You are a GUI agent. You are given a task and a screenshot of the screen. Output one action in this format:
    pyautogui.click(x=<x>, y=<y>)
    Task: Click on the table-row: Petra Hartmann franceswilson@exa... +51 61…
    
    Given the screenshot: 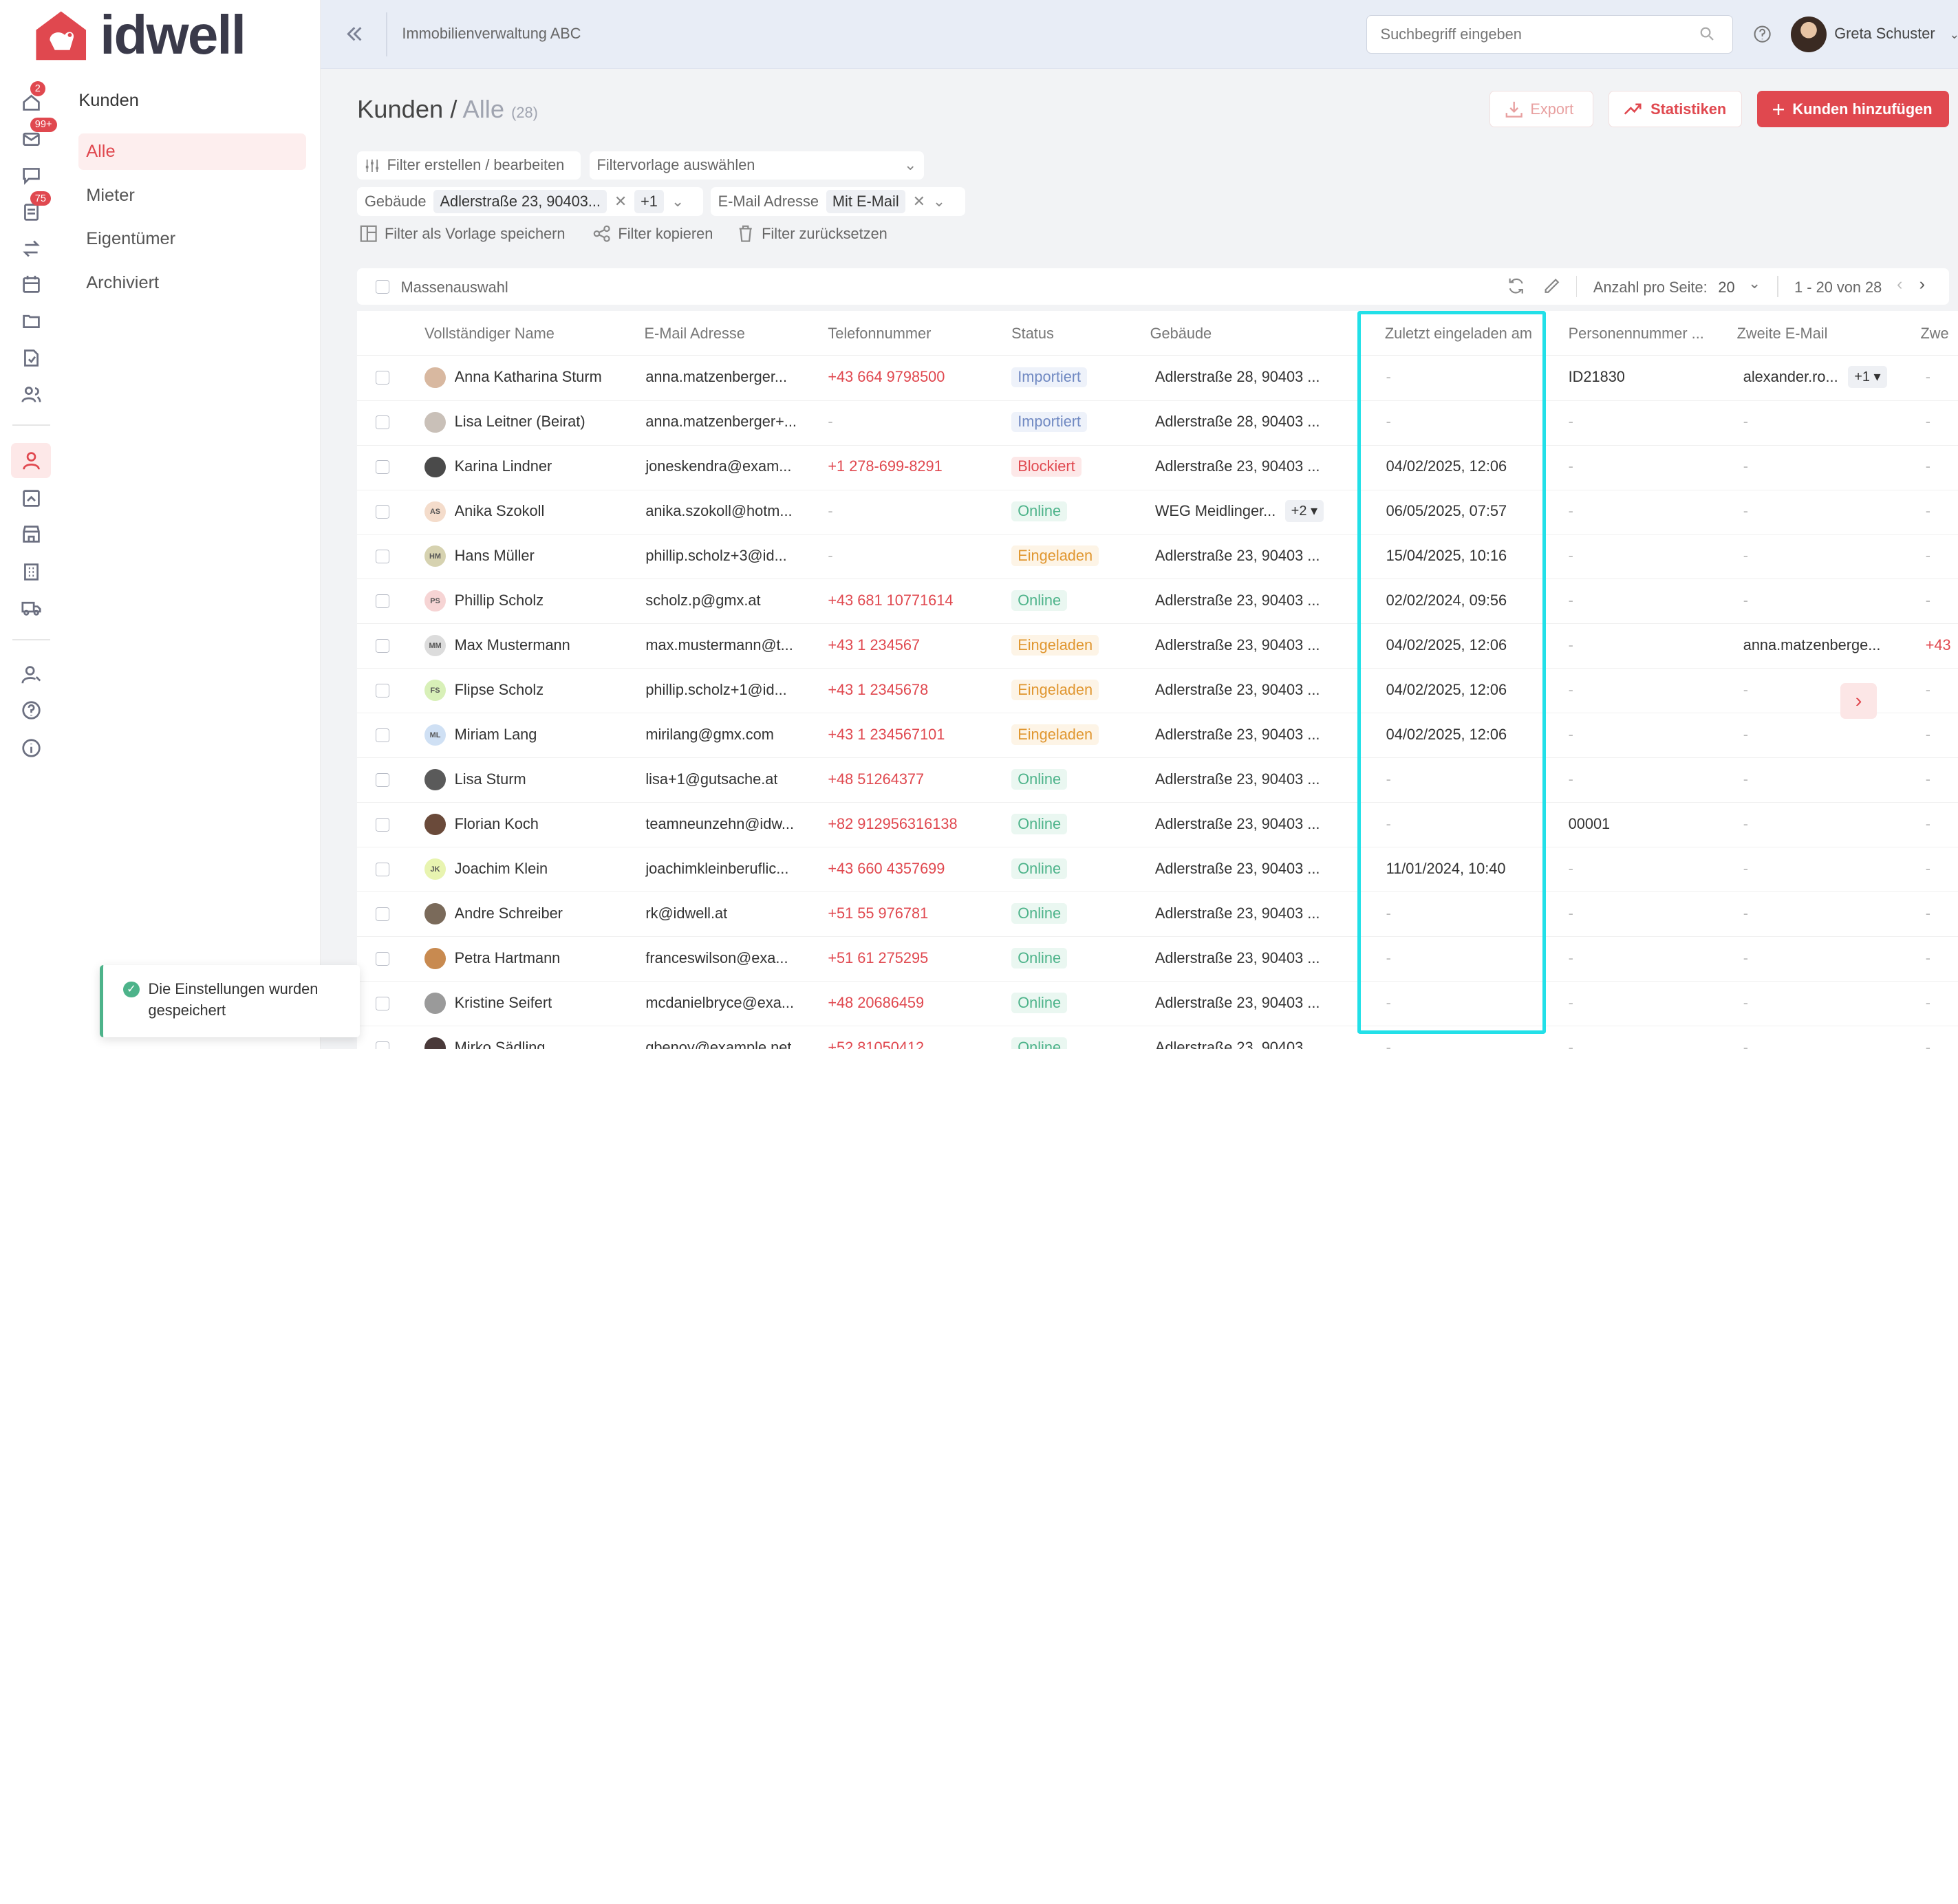 What is the action you would take?
    pyautogui.click(x=1157, y=960)
    